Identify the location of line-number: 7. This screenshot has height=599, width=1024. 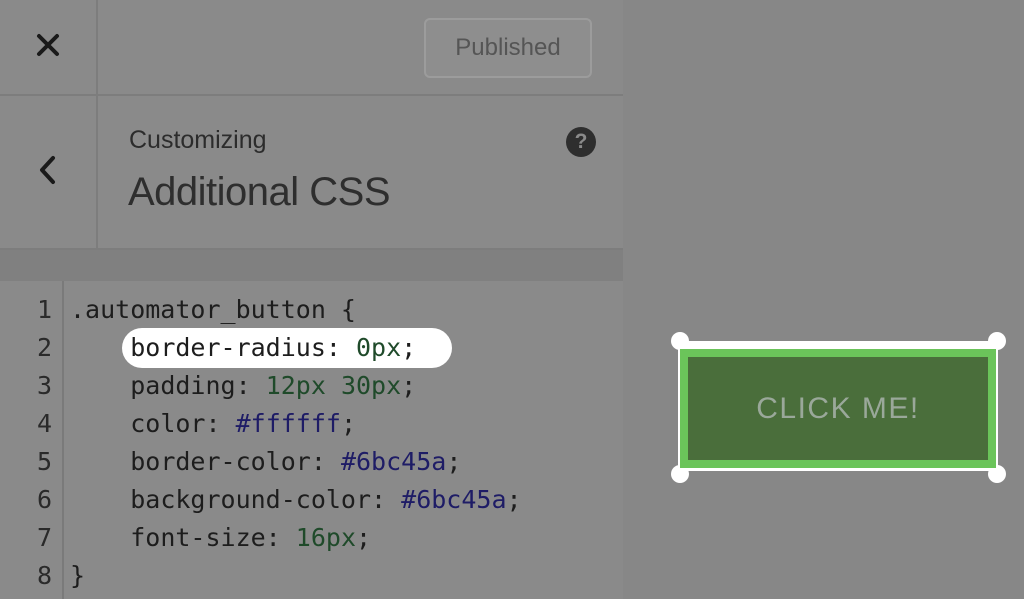
(44, 537).